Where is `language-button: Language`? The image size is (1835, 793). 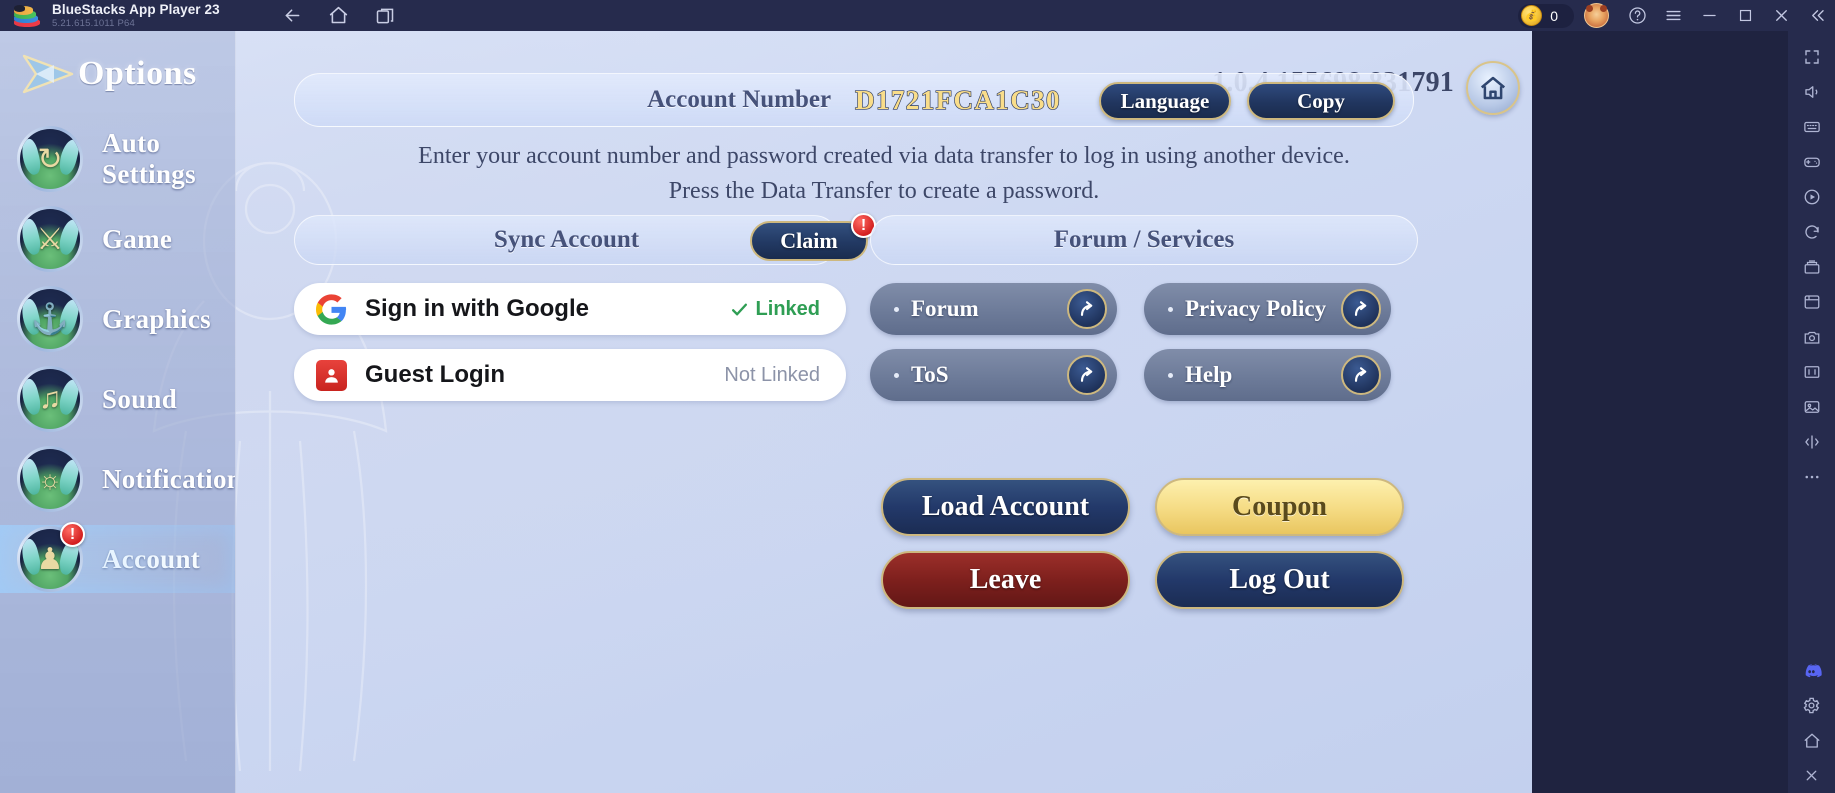 language-button: Language is located at coordinates (1165, 101).